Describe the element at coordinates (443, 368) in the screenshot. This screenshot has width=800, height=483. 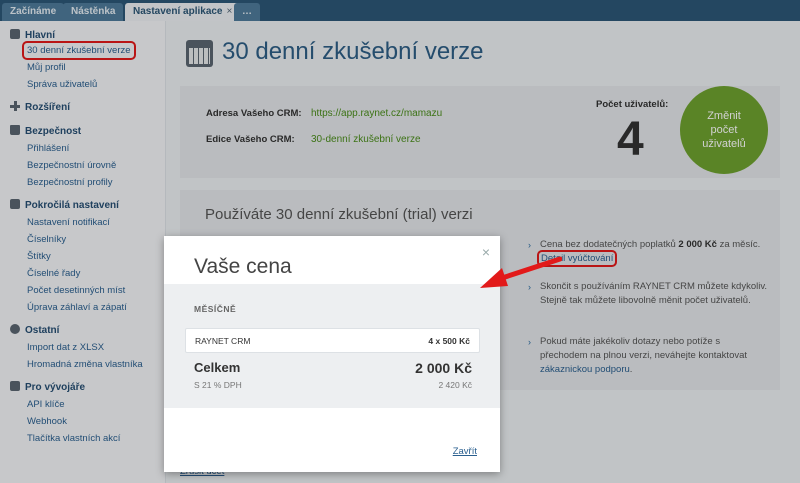
I see `total-value: 2 000 Kč` at that location.